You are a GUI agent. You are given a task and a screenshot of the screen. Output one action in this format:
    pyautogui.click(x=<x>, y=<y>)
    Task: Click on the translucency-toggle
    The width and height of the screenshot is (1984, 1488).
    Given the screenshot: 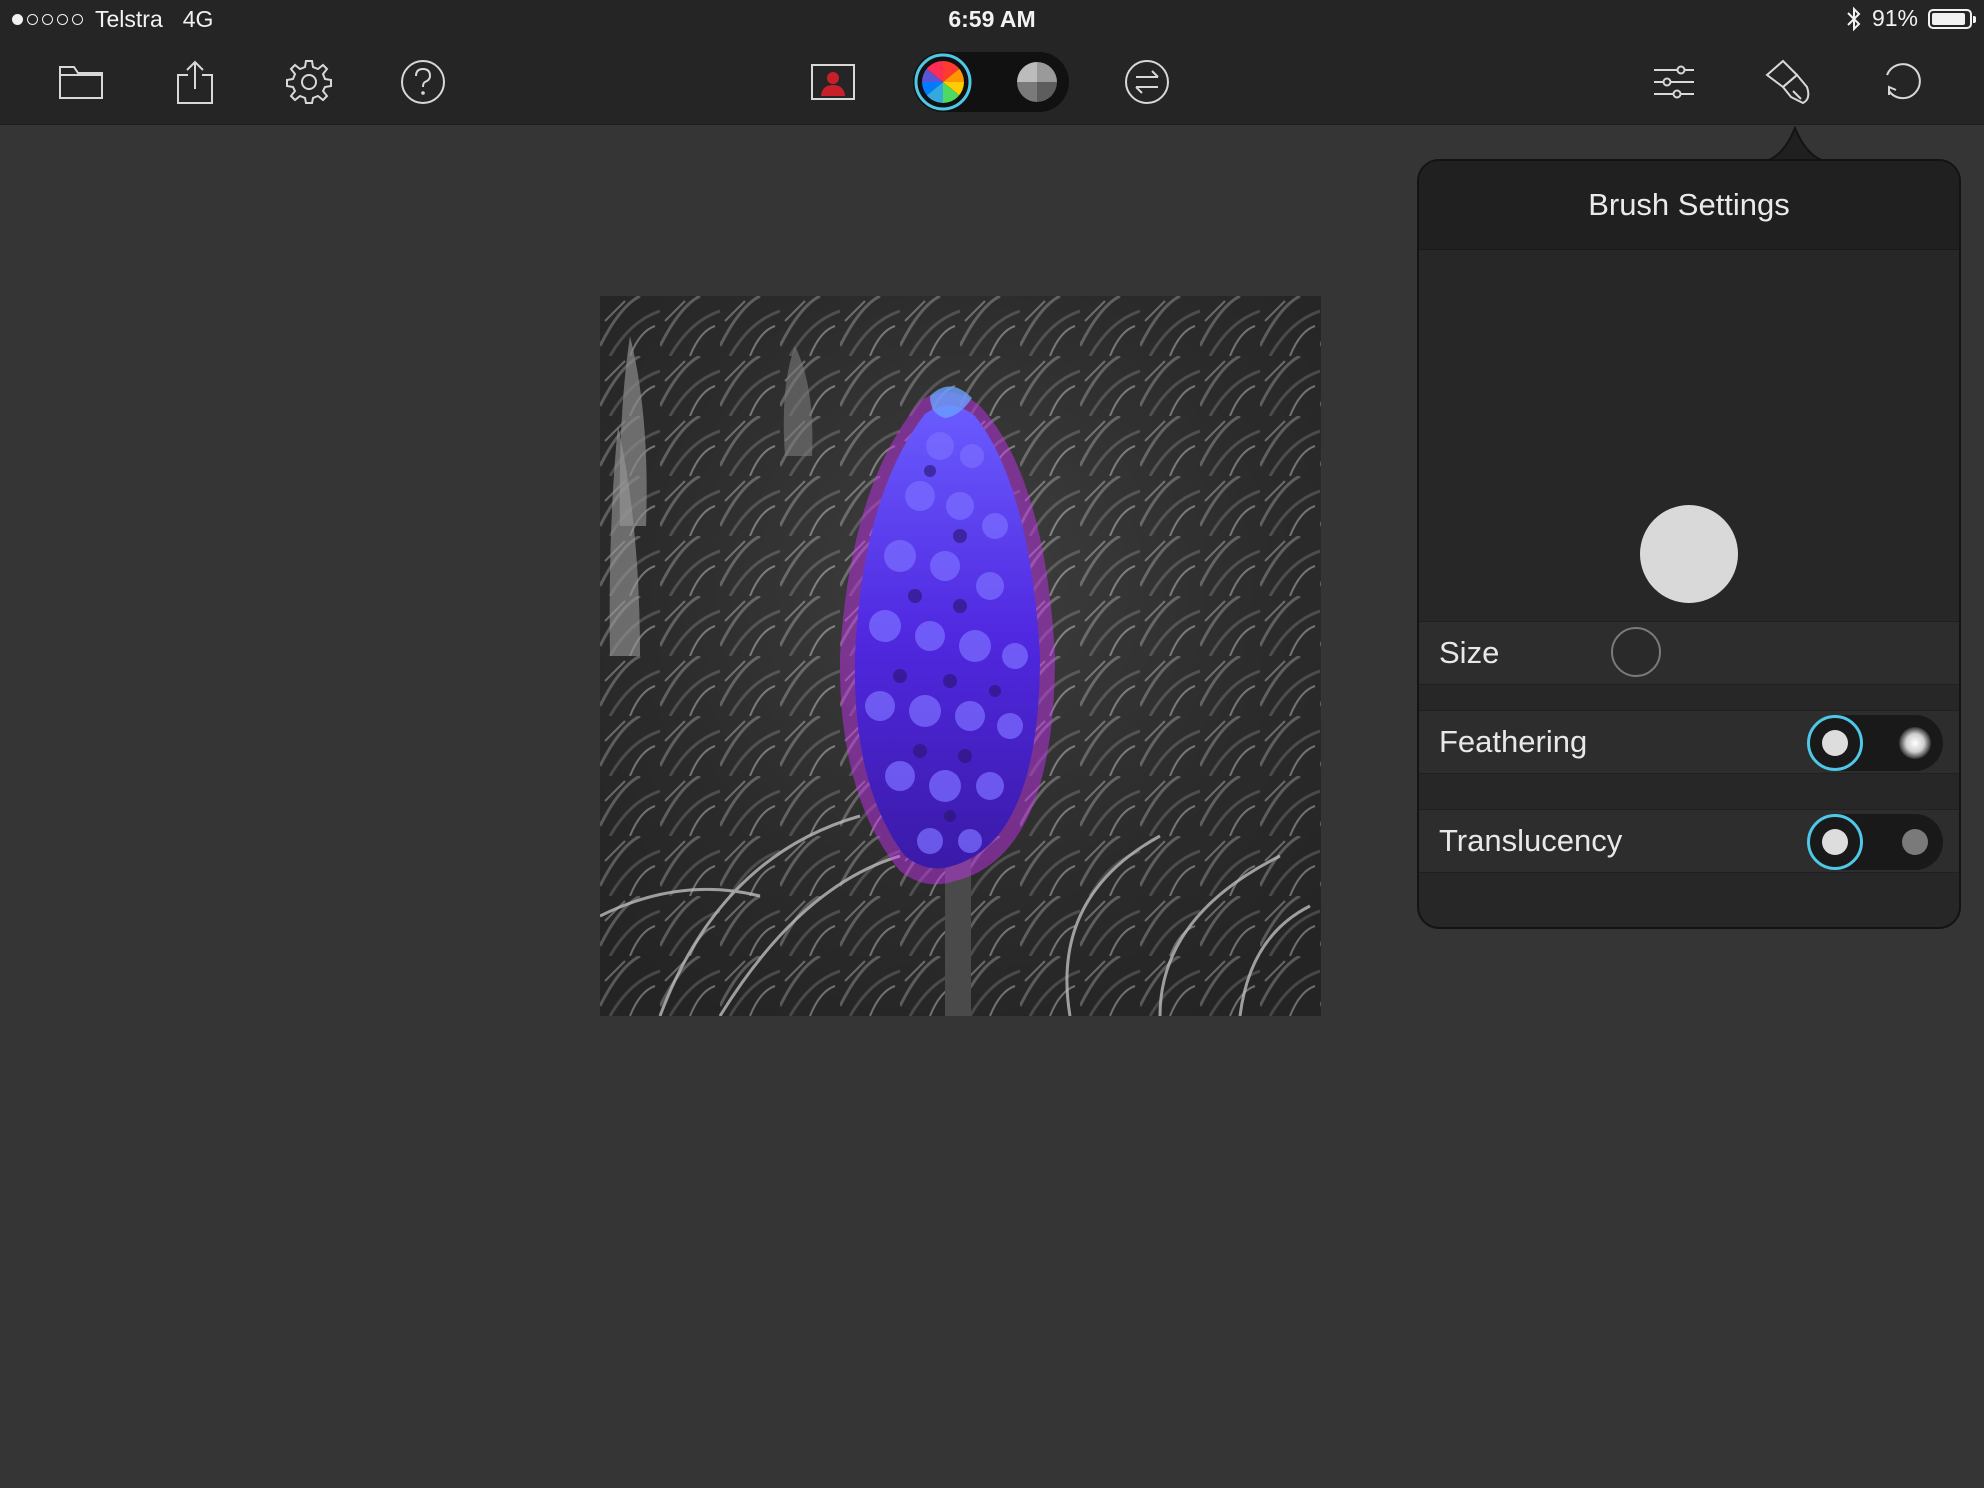 What is the action you would take?
    pyautogui.click(x=1875, y=842)
    